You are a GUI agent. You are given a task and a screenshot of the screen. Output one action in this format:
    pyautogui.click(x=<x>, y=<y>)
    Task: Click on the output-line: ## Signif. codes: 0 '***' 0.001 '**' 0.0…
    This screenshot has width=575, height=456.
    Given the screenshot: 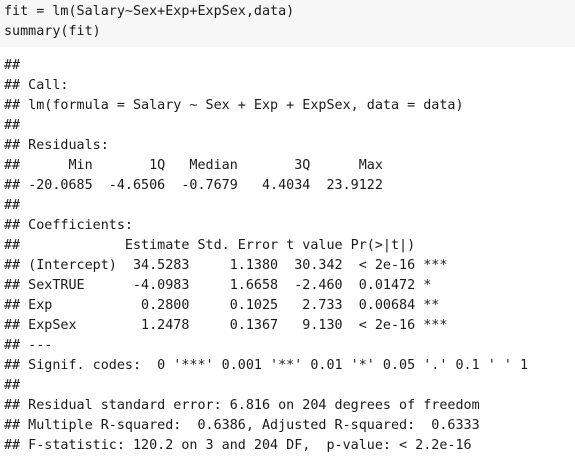 What is the action you would take?
    pyautogui.click(x=266, y=365)
    